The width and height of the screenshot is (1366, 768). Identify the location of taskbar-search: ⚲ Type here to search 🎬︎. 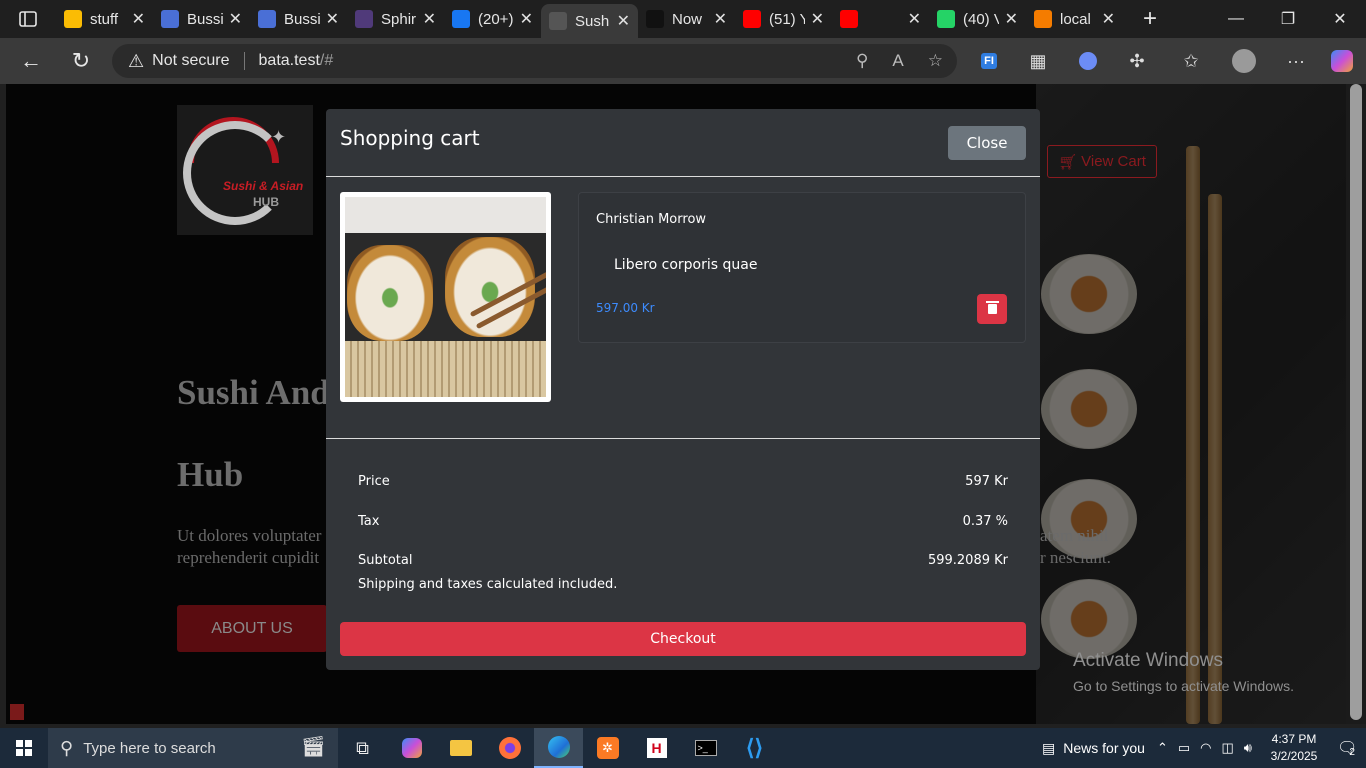
(193, 748).